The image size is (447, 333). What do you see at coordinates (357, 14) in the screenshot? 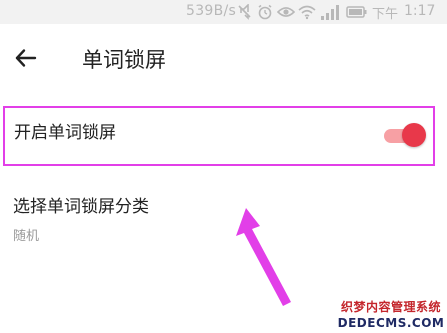
I see `battery-icon` at bounding box center [357, 14].